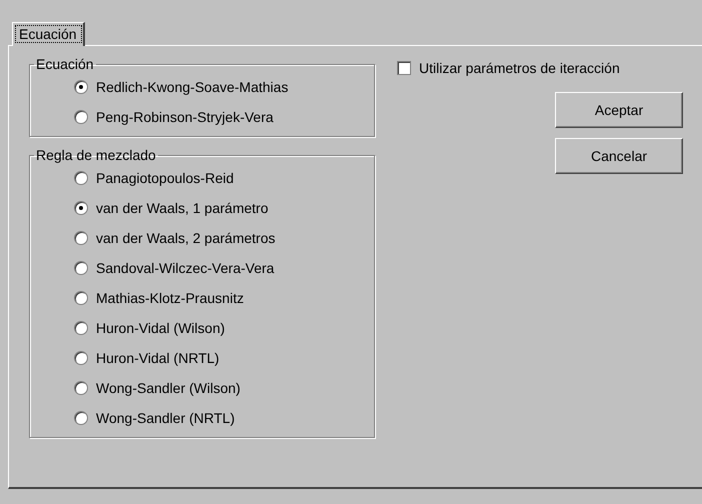 This screenshot has width=702, height=504. What do you see at coordinates (519, 68) in the screenshot?
I see `checkbox-label: Utilizar parámetros de iteracción` at bounding box center [519, 68].